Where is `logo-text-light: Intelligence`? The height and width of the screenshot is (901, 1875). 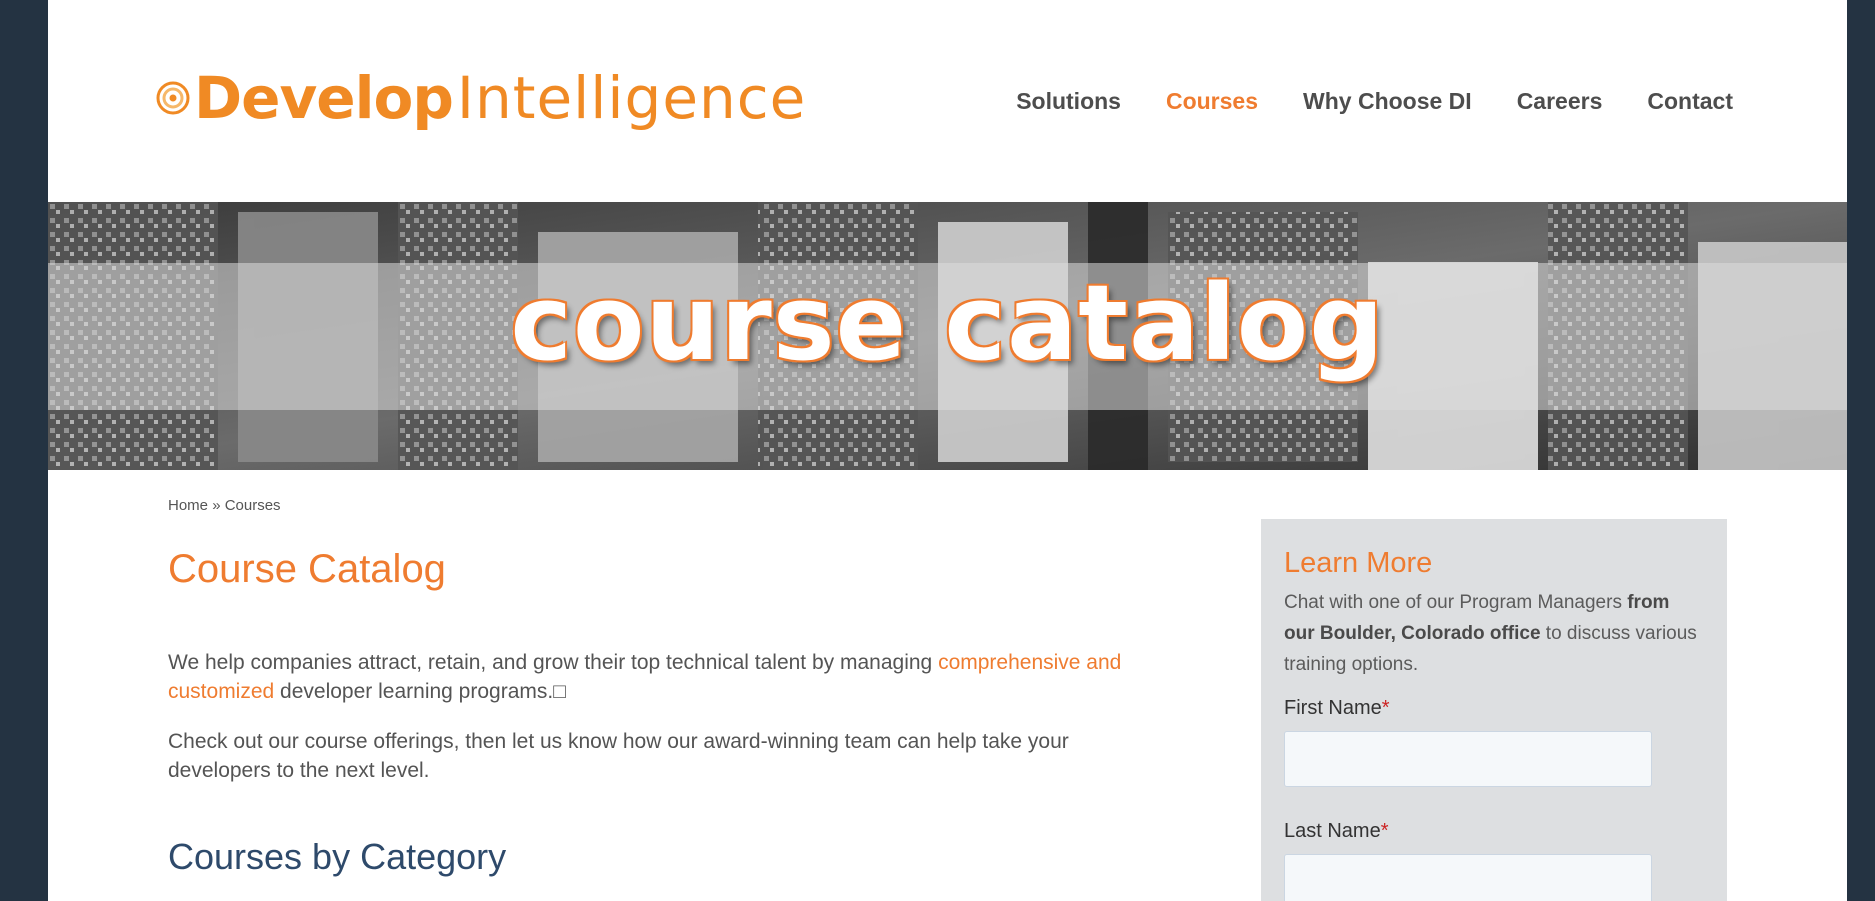 logo-text-light: Intelligence is located at coordinates (631, 98).